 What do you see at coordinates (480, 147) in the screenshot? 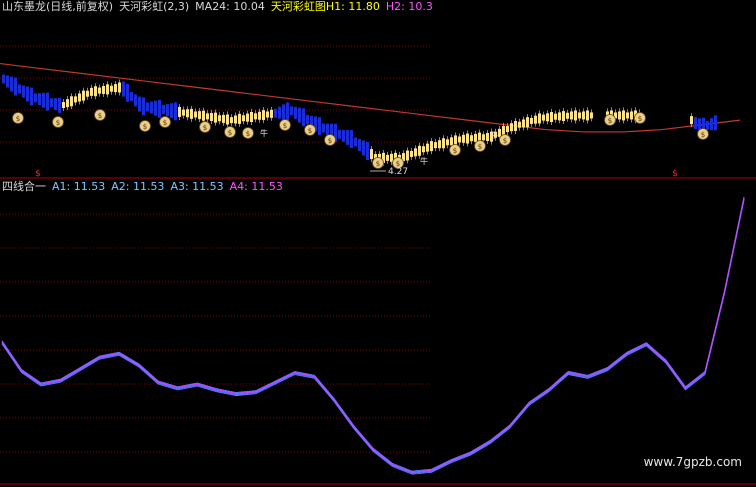
I see `money-bag-glyph-14: $` at bounding box center [480, 147].